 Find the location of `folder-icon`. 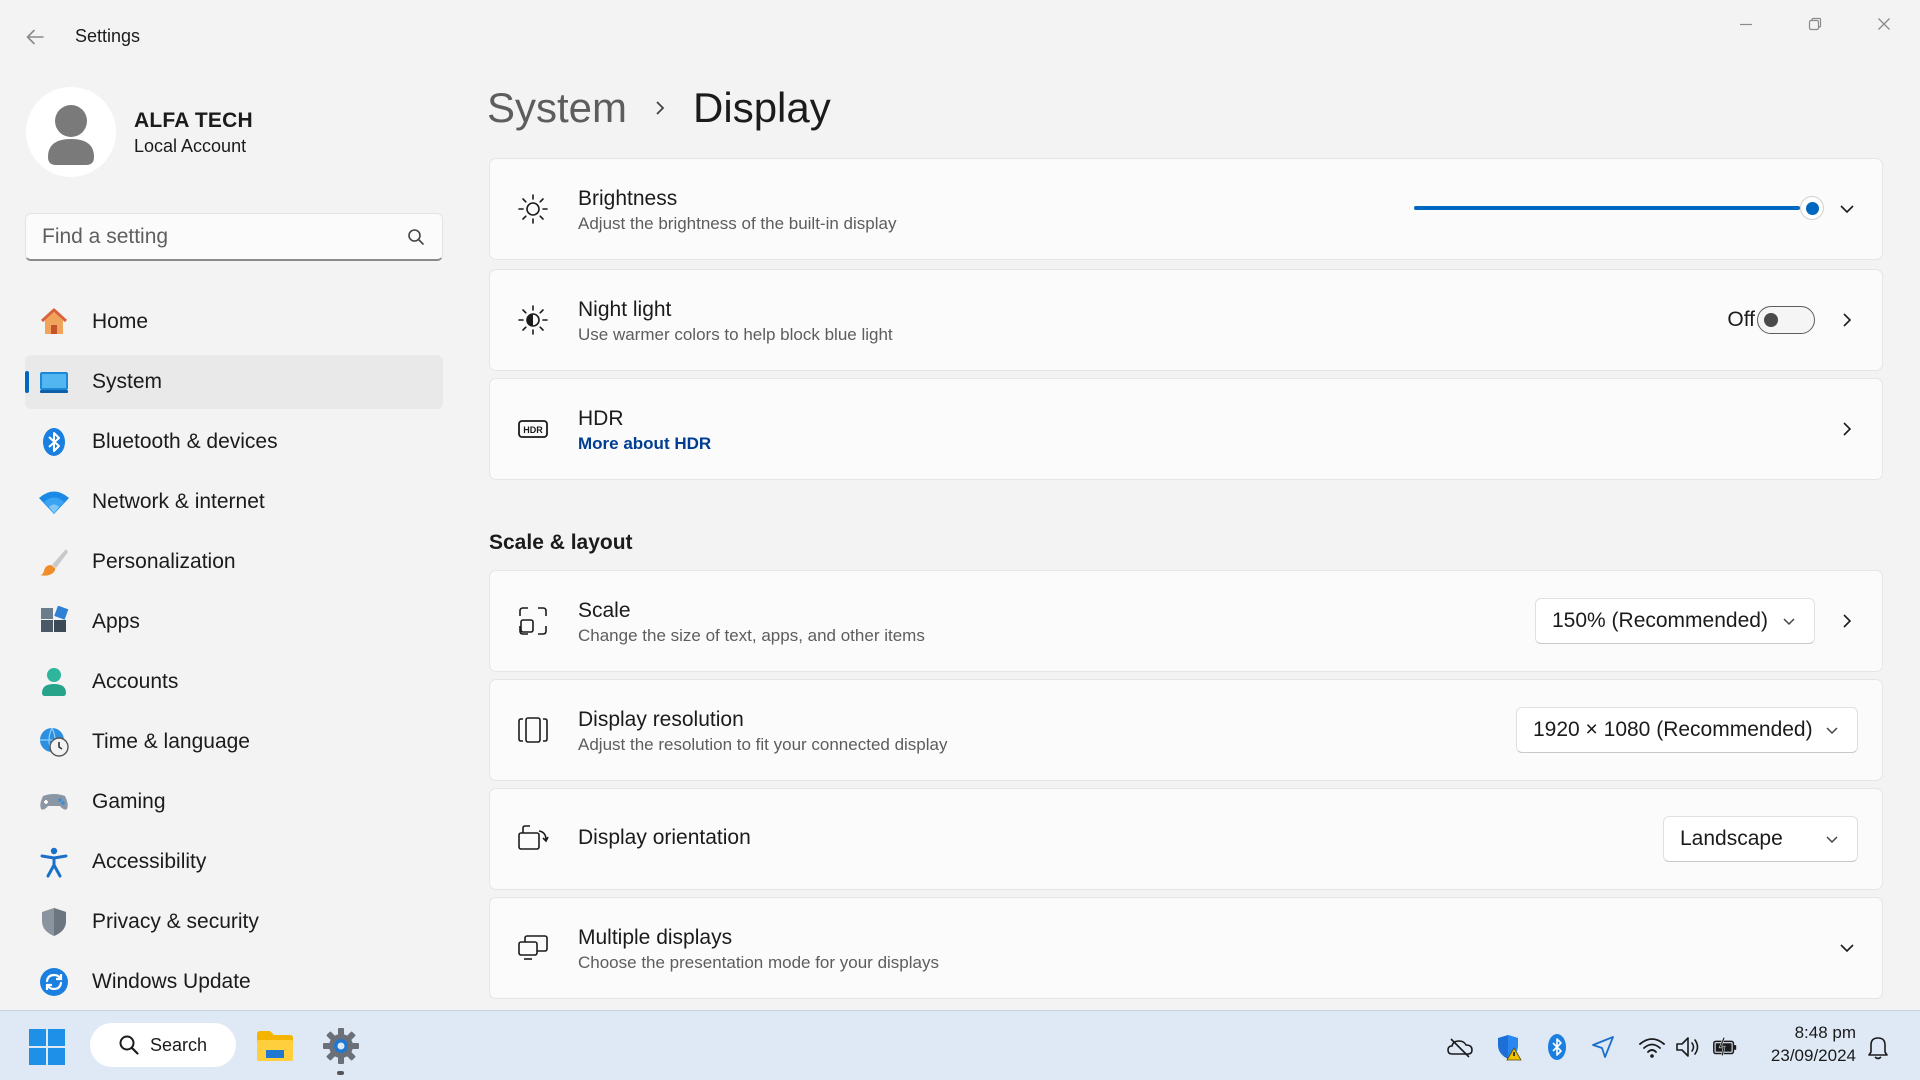

folder-icon is located at coordinates (275, 1046).